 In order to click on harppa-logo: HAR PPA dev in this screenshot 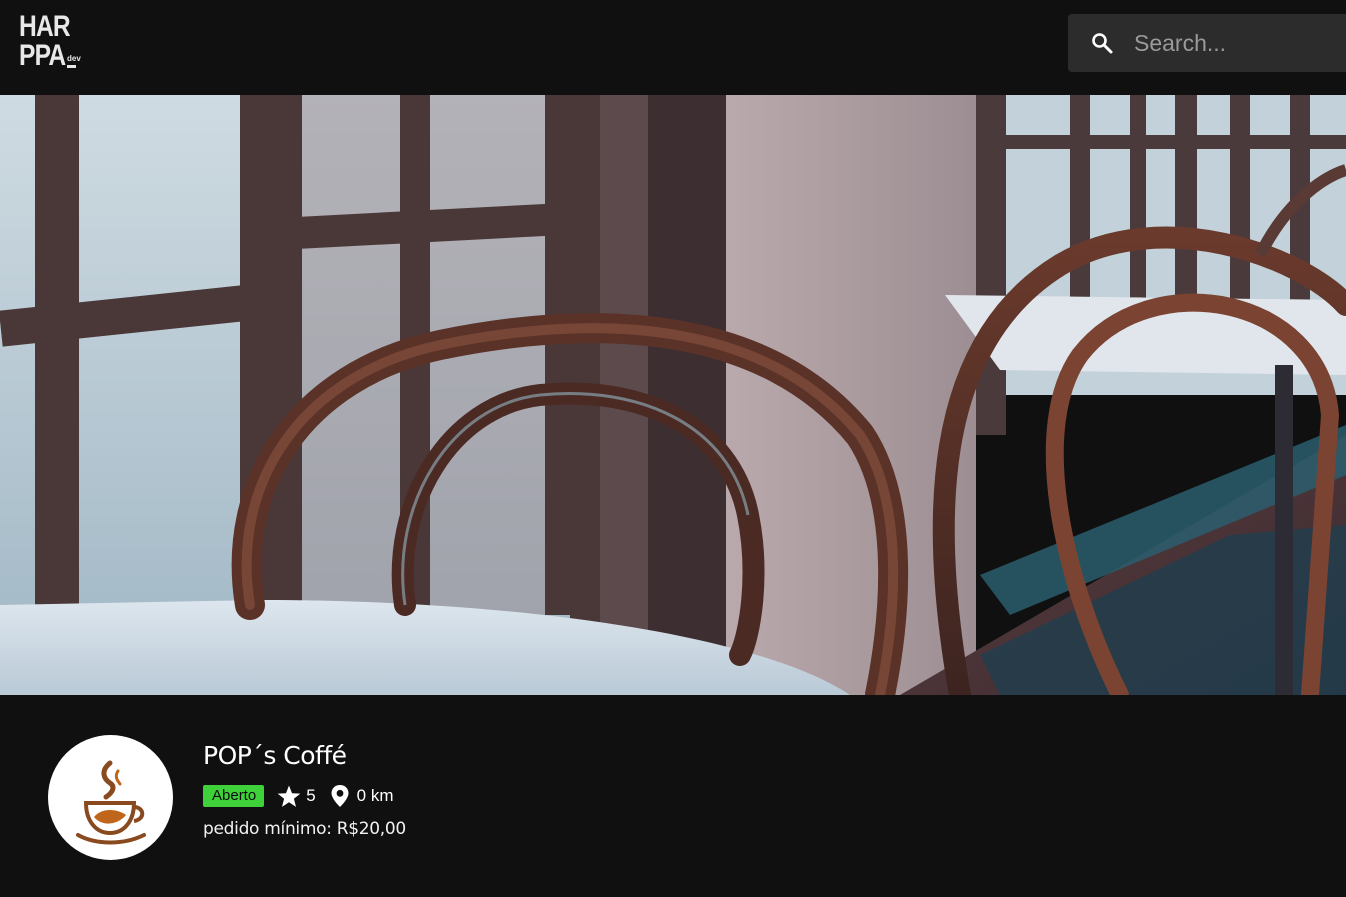, I will do `click(52, 42)`.